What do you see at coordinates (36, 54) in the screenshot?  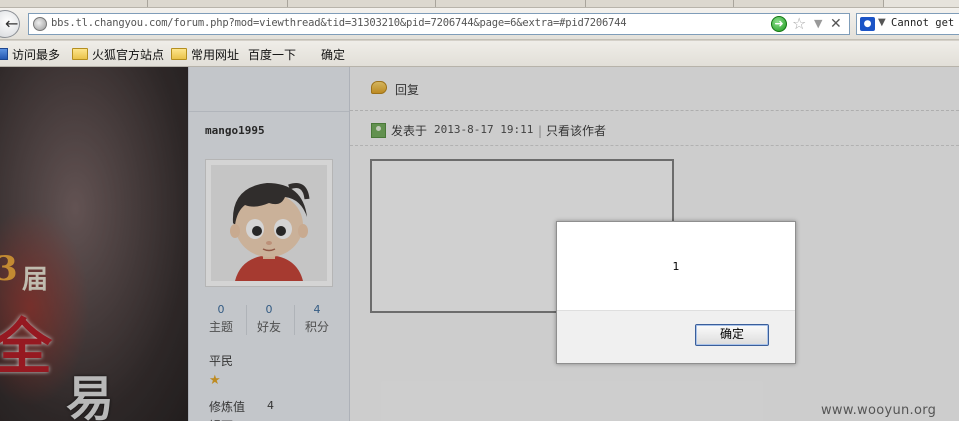 I see `bookmark-label: 访问最多` at bounding box center [36, 54].